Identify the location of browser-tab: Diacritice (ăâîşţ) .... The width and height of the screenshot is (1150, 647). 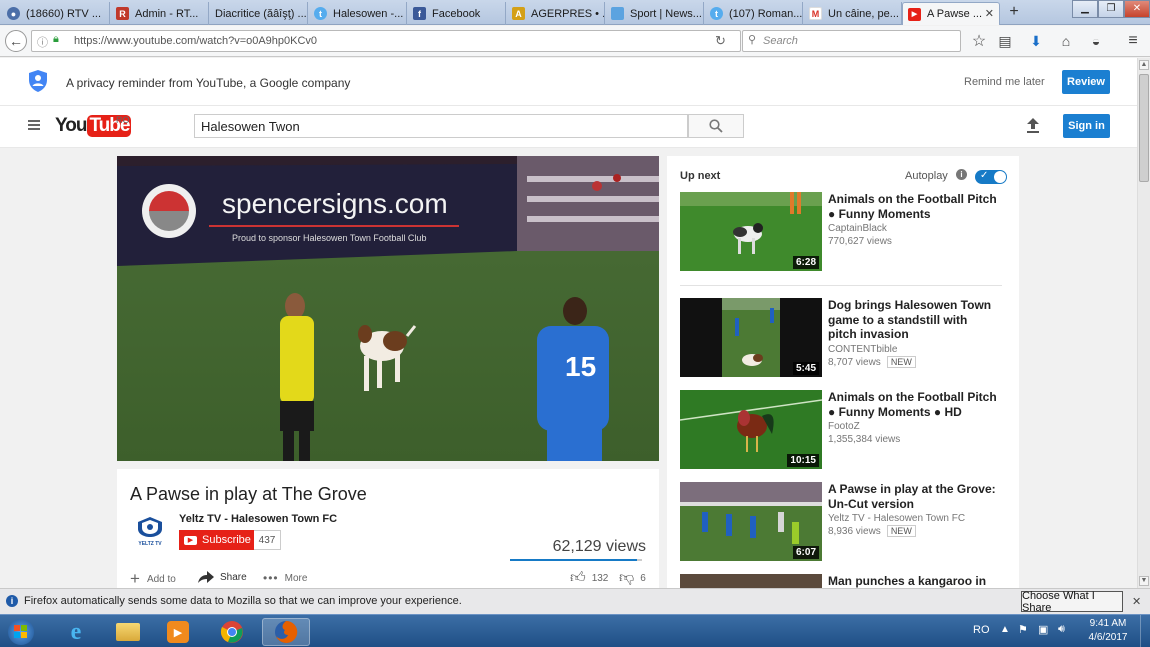
(259, 13).